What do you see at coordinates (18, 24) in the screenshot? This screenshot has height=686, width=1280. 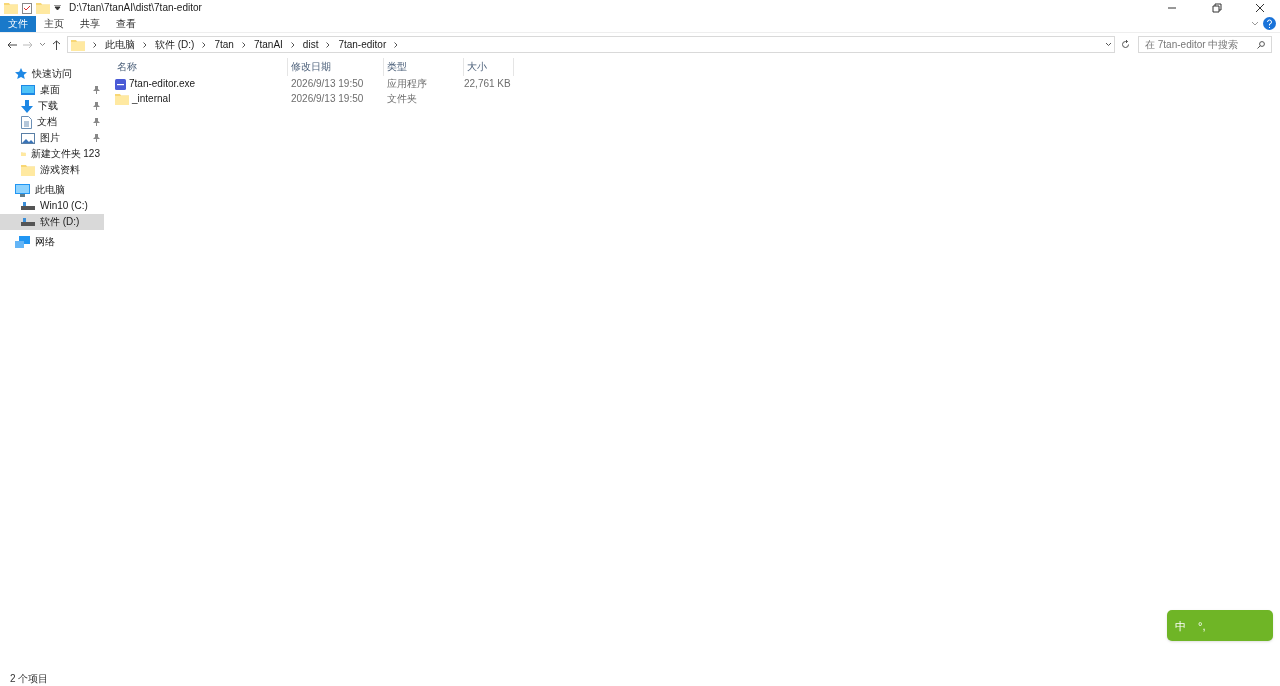 I see `ribbon-tab: 文件` at bounding box center [18, 24].